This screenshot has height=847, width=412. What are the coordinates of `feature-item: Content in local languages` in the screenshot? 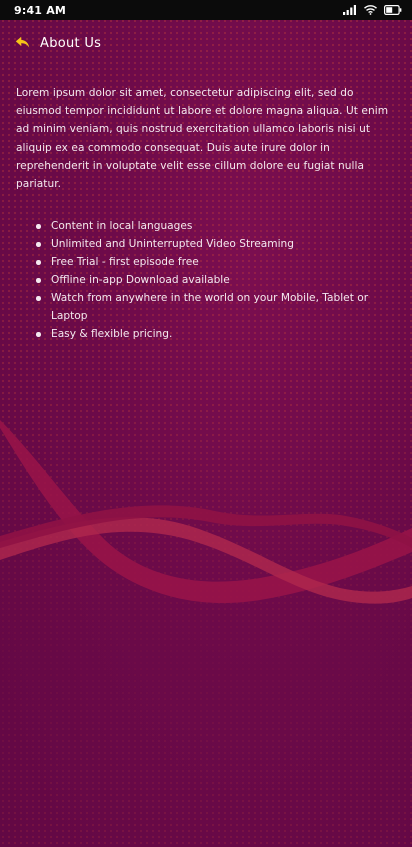 It's located at (216, 226).